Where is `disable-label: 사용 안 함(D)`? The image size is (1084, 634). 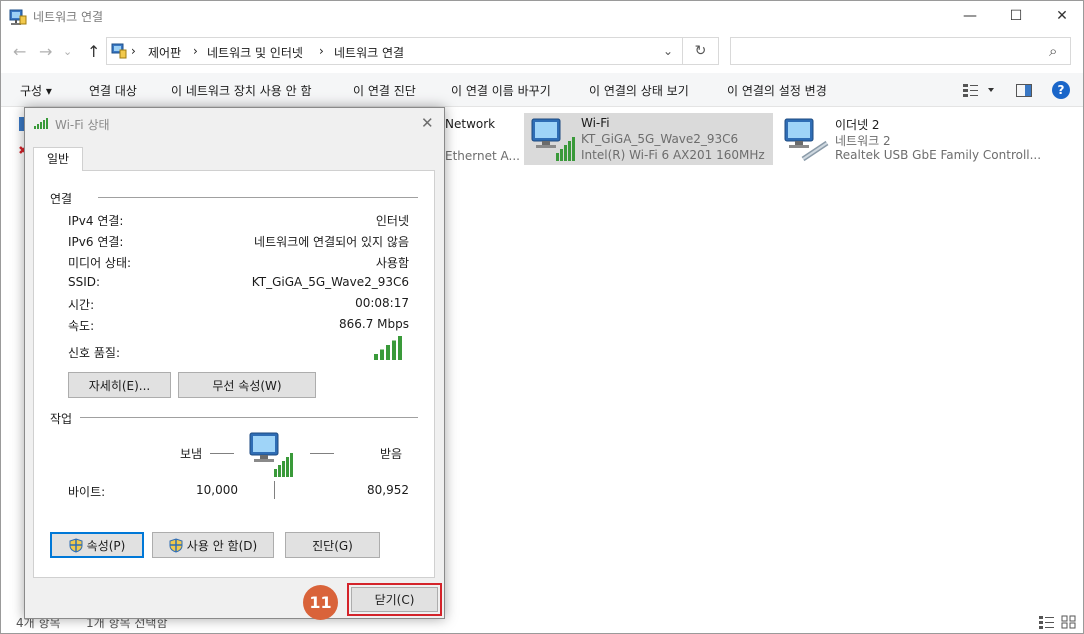
disable-label: 사용 안 함(D) is located at coordinates (222, 545).